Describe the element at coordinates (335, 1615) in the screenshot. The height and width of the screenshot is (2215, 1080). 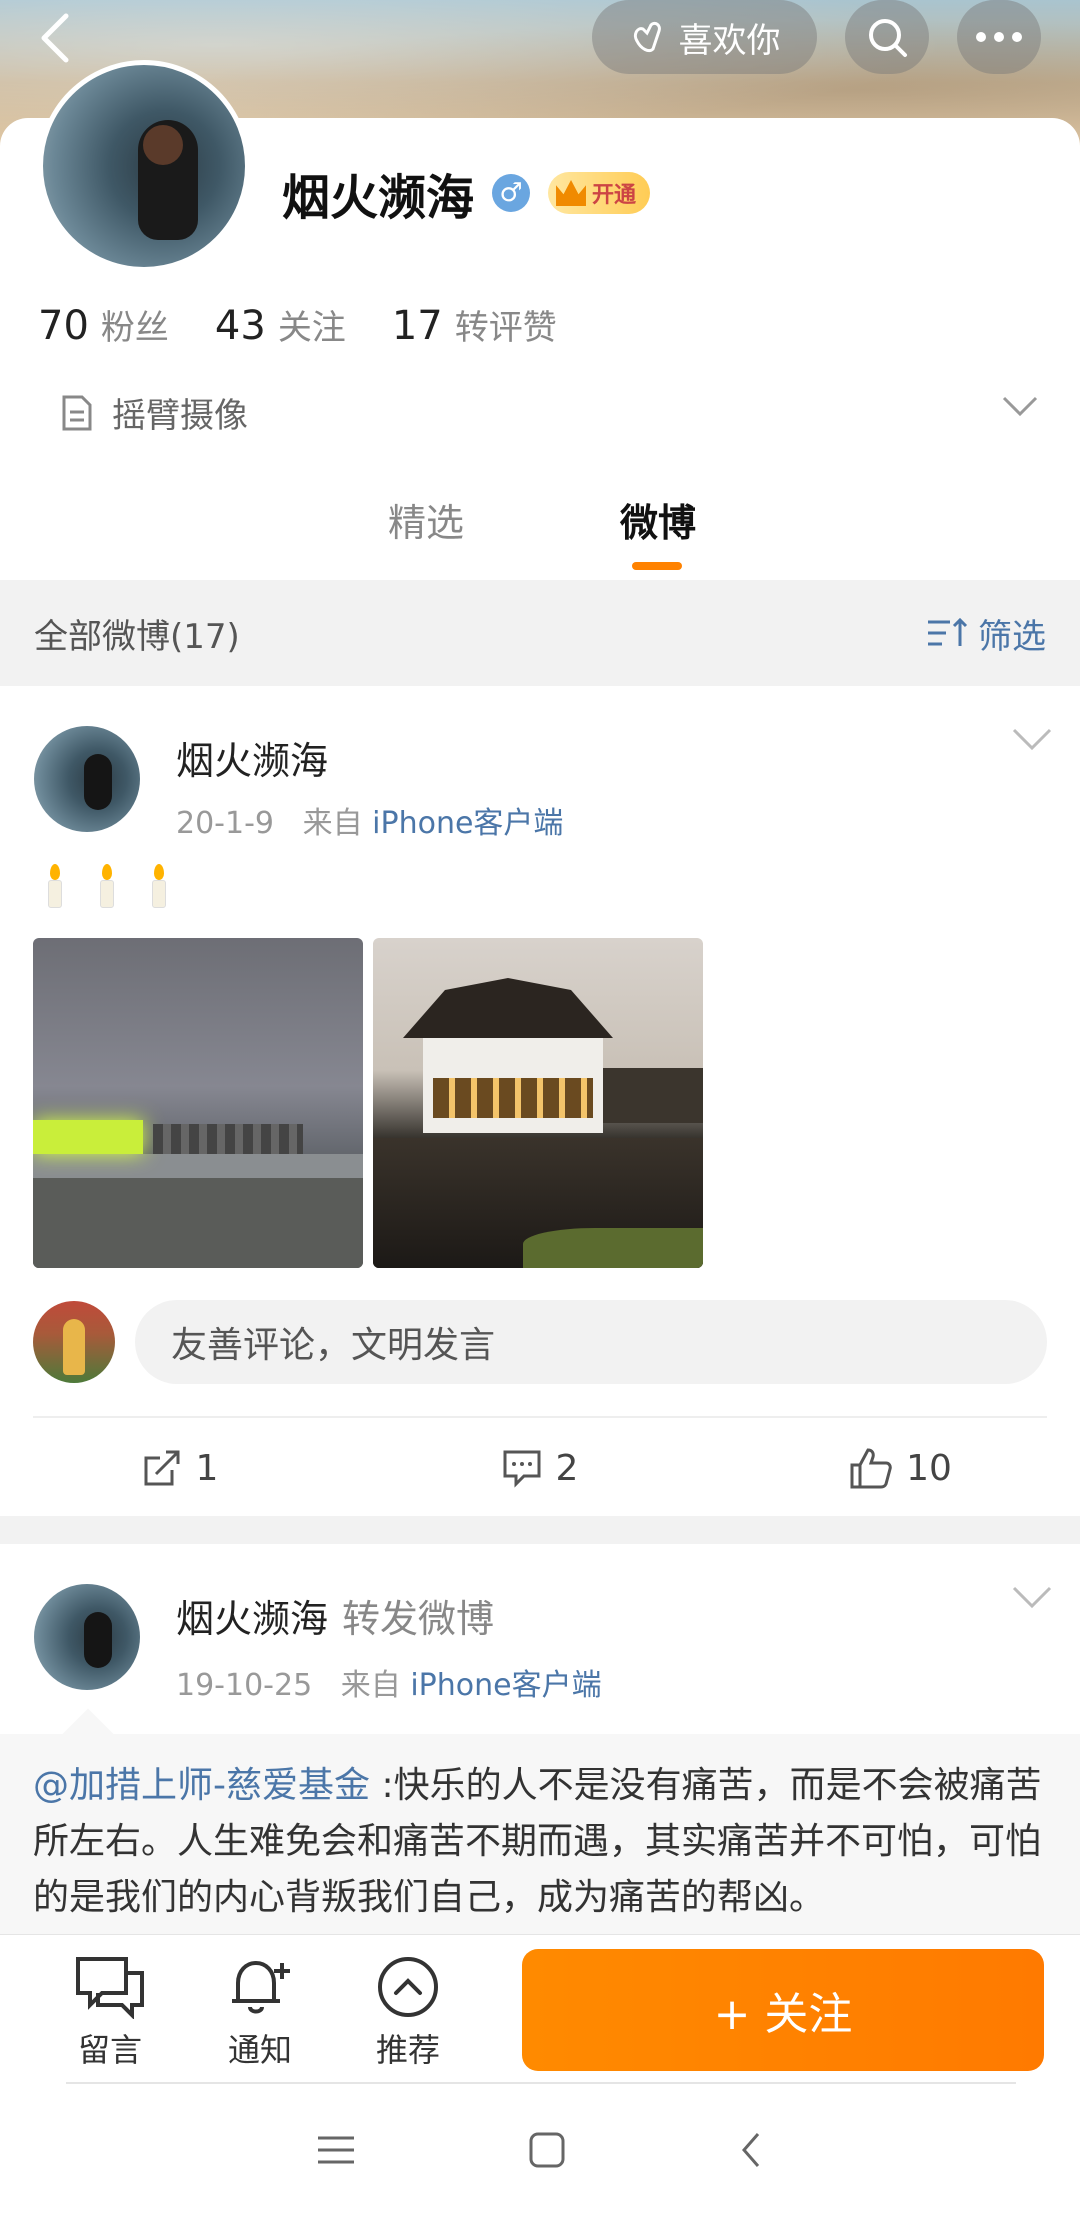
I see `post-author-row: 烟火濒海 转发微博` at that location.